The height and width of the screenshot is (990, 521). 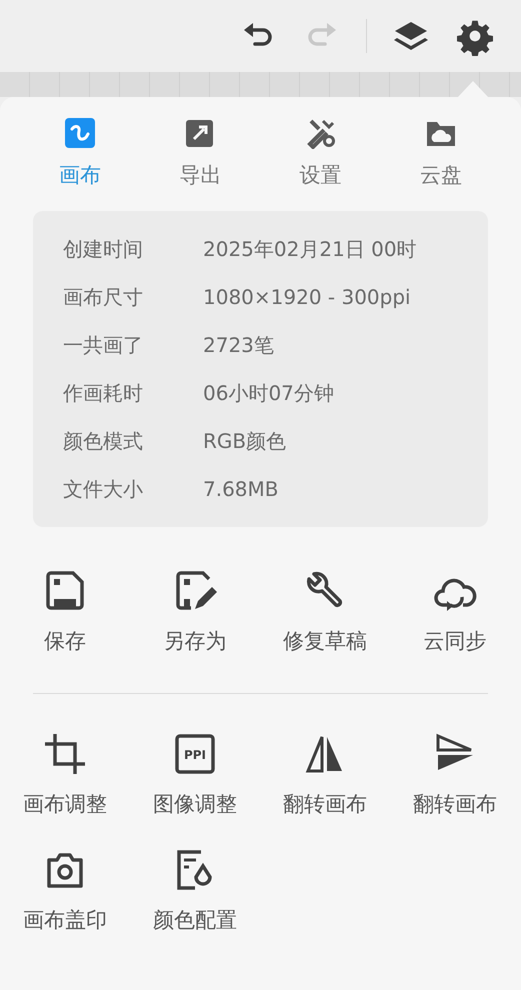 What do you see at coordinates (103, 441) in the screenshot?
I see `info-label: 颜色模式` at bounding box center [103, 441].